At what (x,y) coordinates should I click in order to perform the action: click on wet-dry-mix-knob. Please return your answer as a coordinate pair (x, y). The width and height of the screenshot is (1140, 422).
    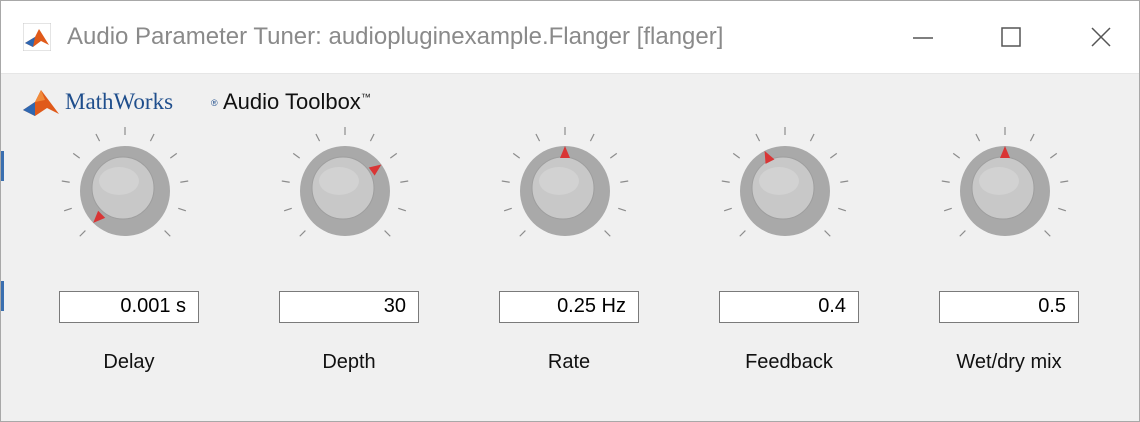
    Looking at the image, I should click on (1005, 191).